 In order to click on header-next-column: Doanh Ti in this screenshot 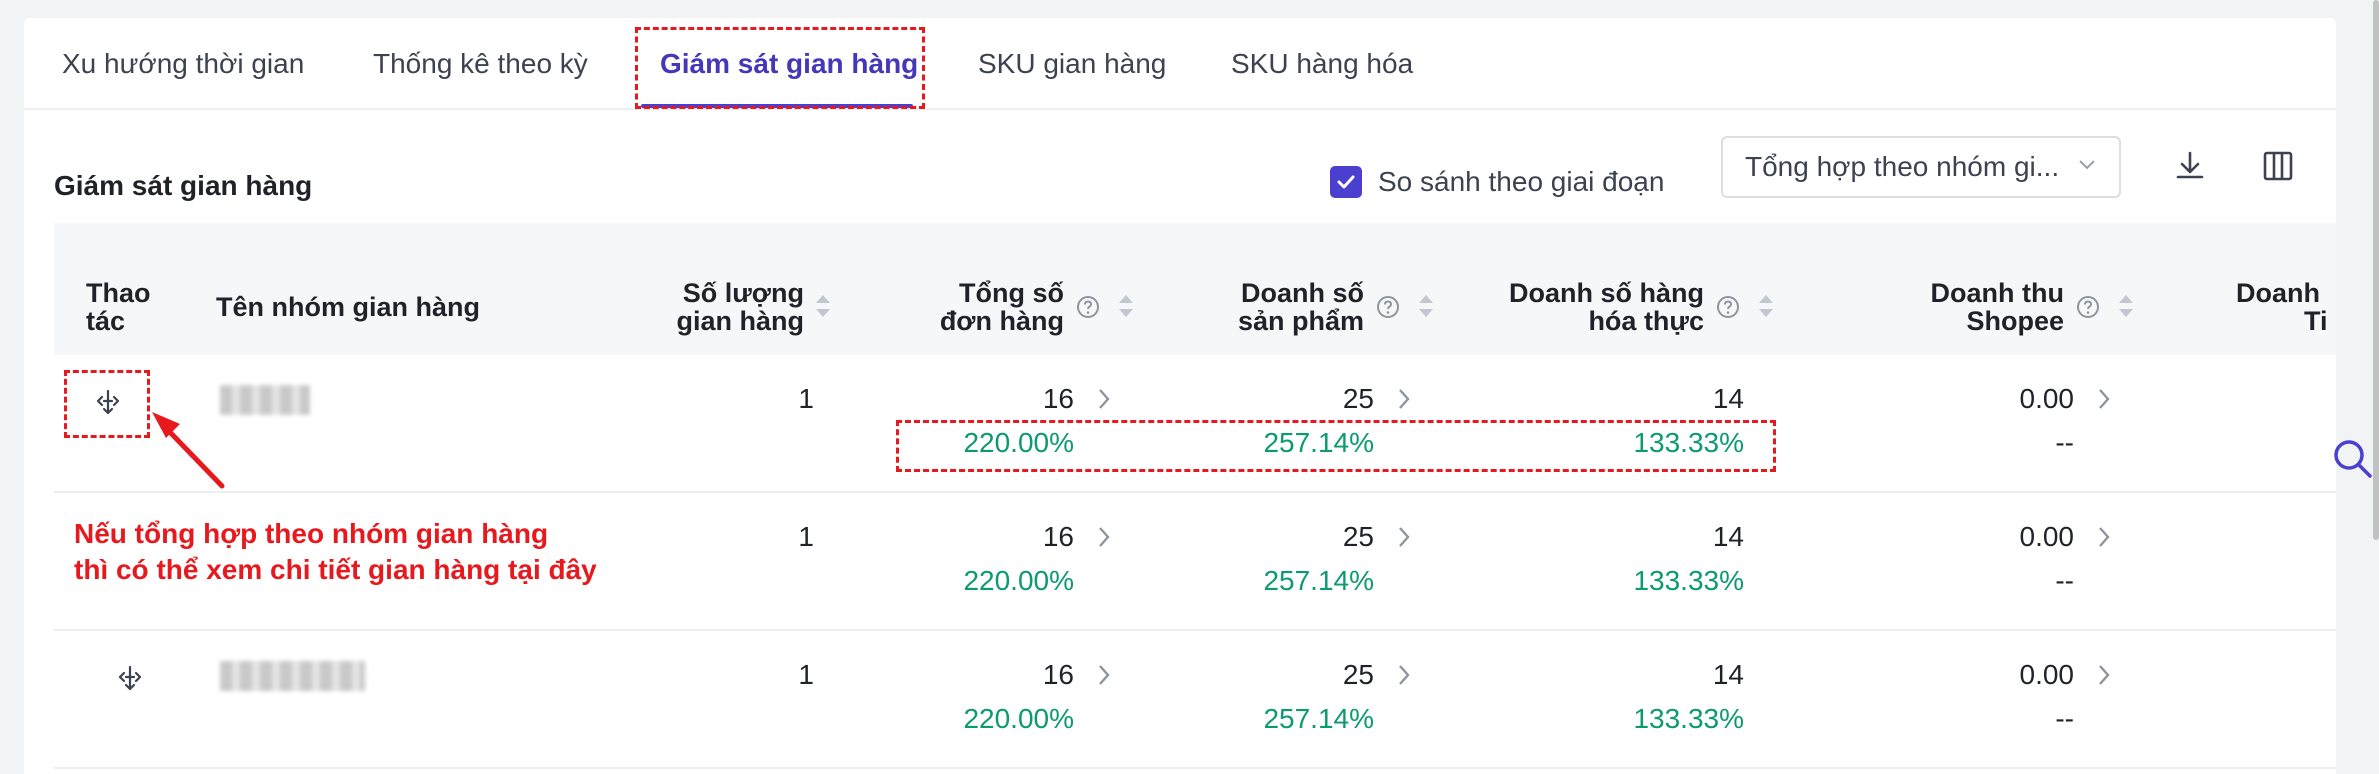, I will do `click(2282, 307)`.